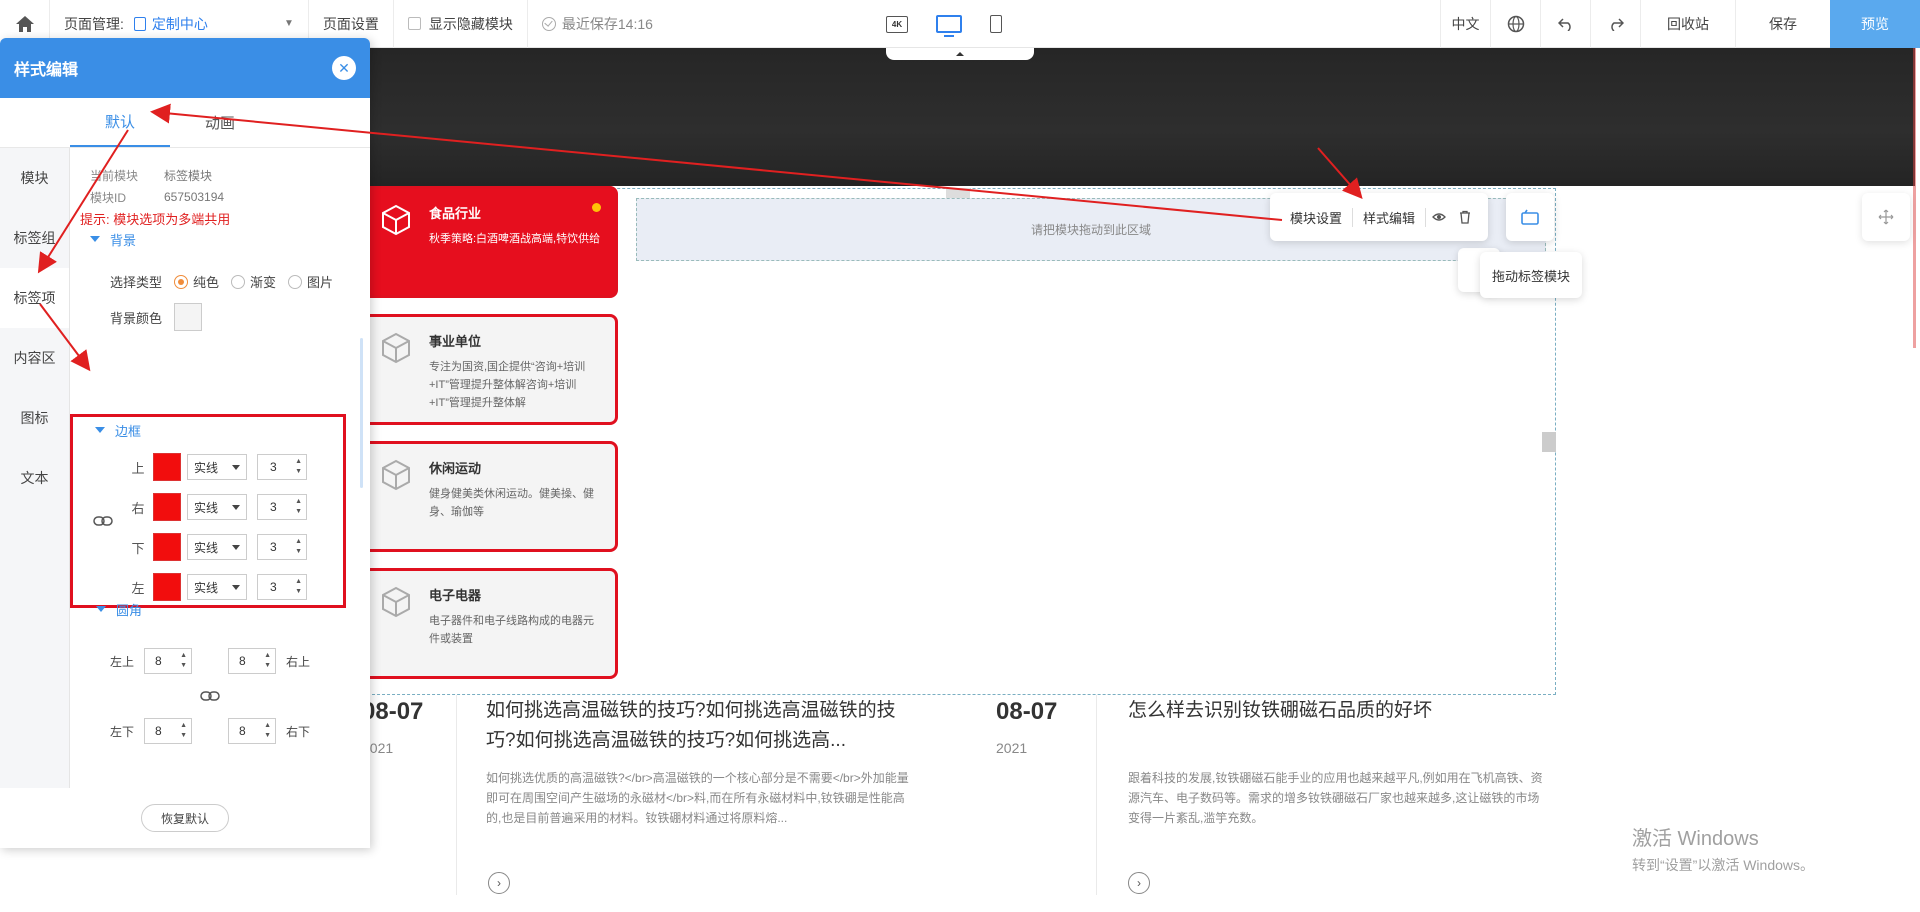 The height and width of the screenshot is (912, 1920). Describe the element at coordinates (455, 341) in the screenshot. I see `tag-item-title: 事业单位` at that location.